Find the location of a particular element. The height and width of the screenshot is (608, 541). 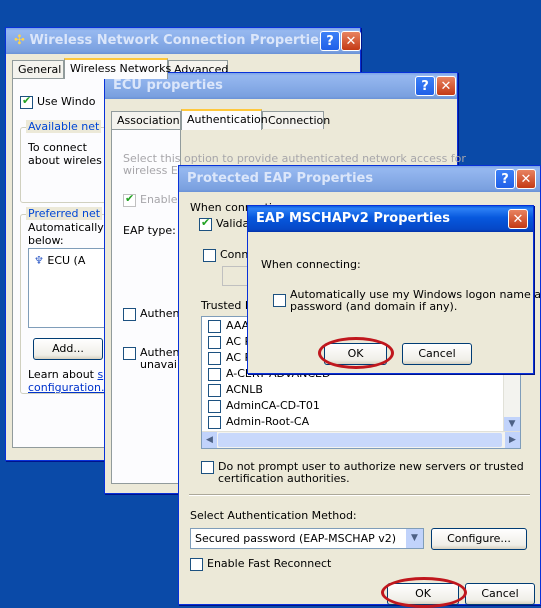

tab-general: General is located at coordinates (38, 69).